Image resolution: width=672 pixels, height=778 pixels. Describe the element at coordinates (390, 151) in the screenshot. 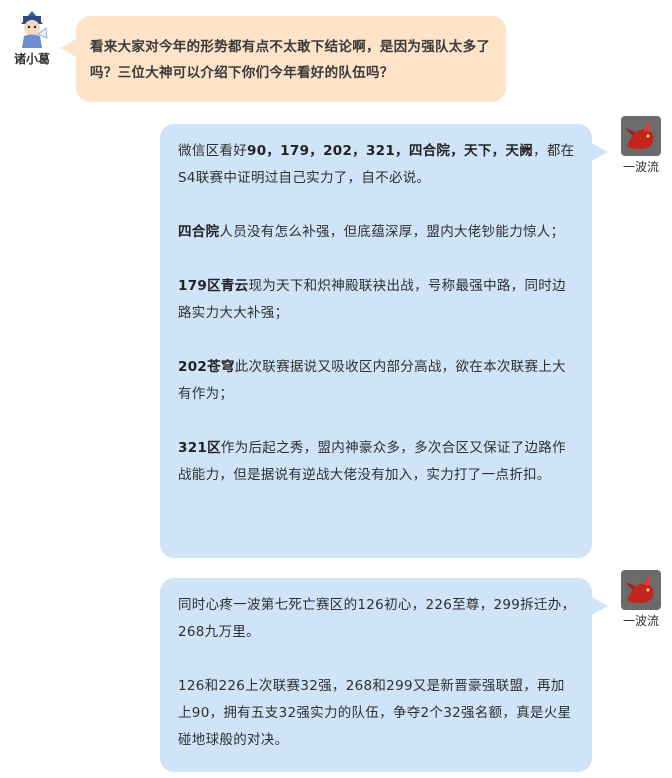

I see `bold-teams: 90，179，202，321，四合院，天下，天阙` at that location.